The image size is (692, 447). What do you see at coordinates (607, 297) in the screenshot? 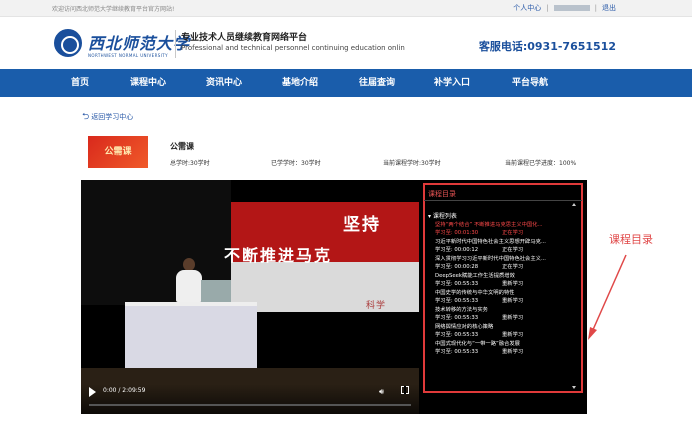
I see `annotation-arrow-icon` at bounding box center [607, 297].